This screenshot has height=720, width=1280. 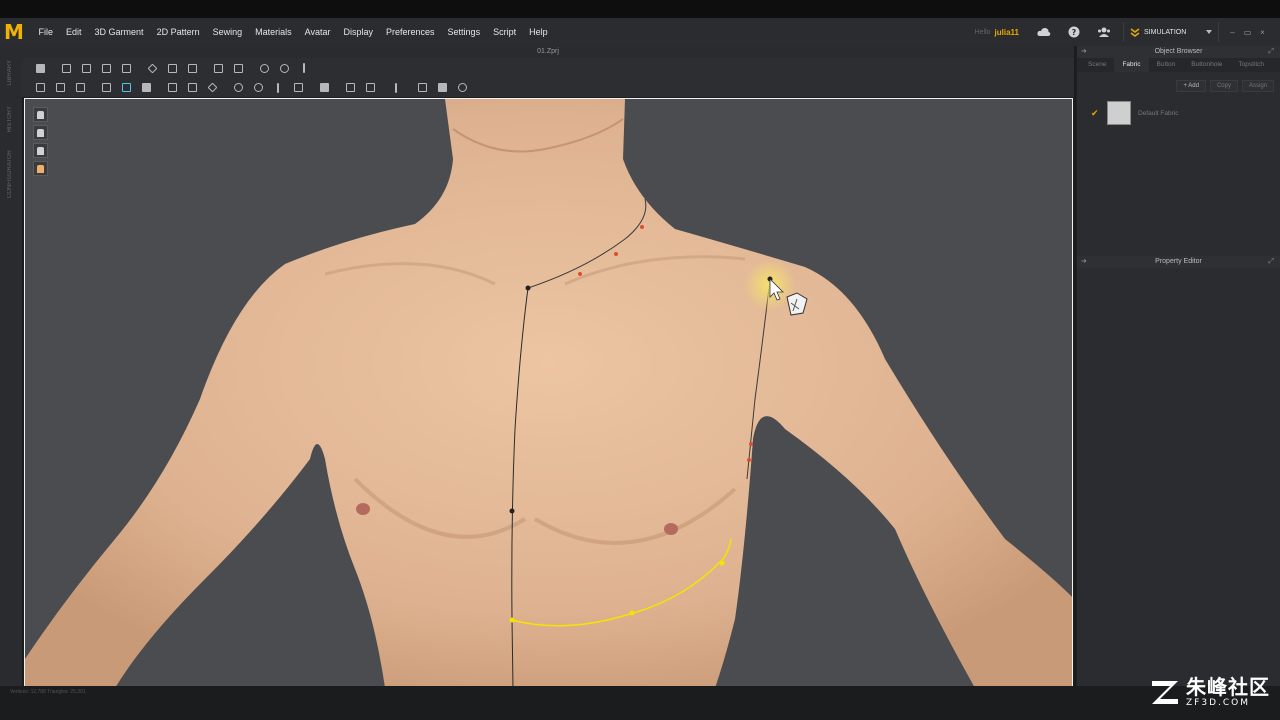 I want to click on tab-fabric: Fabric, so click(x=1131, y=65).